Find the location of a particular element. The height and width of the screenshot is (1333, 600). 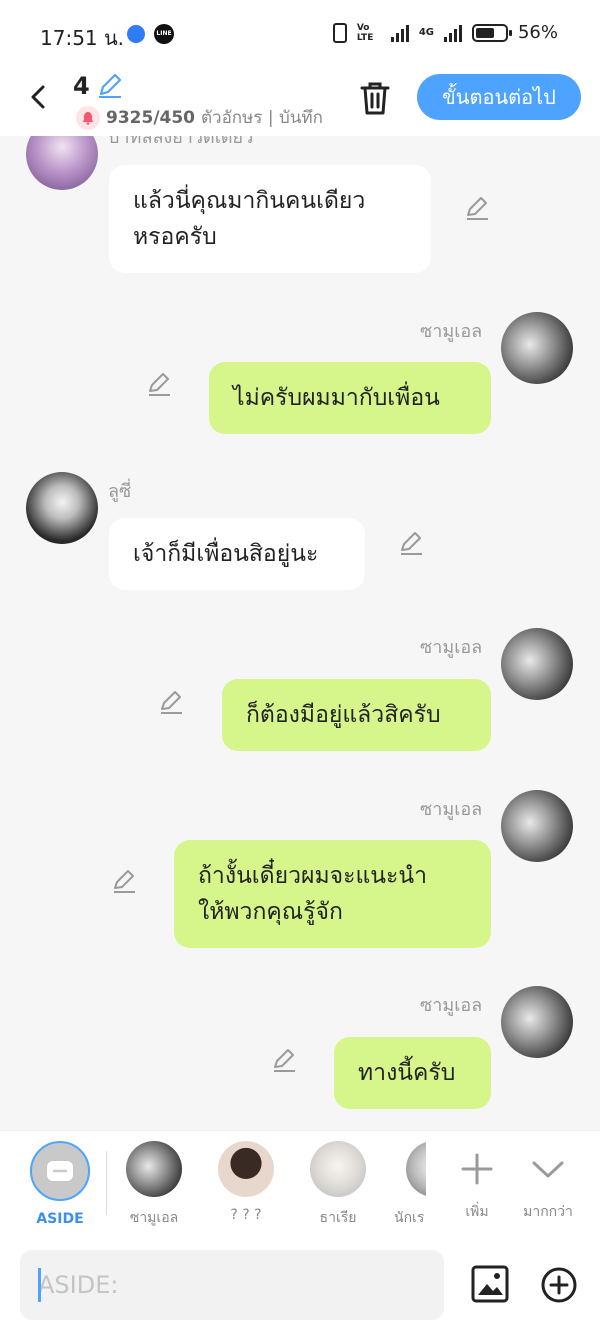

message-bubble: เจ้าก็มีเพื่อนสิอยู่นะ is located at coordinates (237, 554).